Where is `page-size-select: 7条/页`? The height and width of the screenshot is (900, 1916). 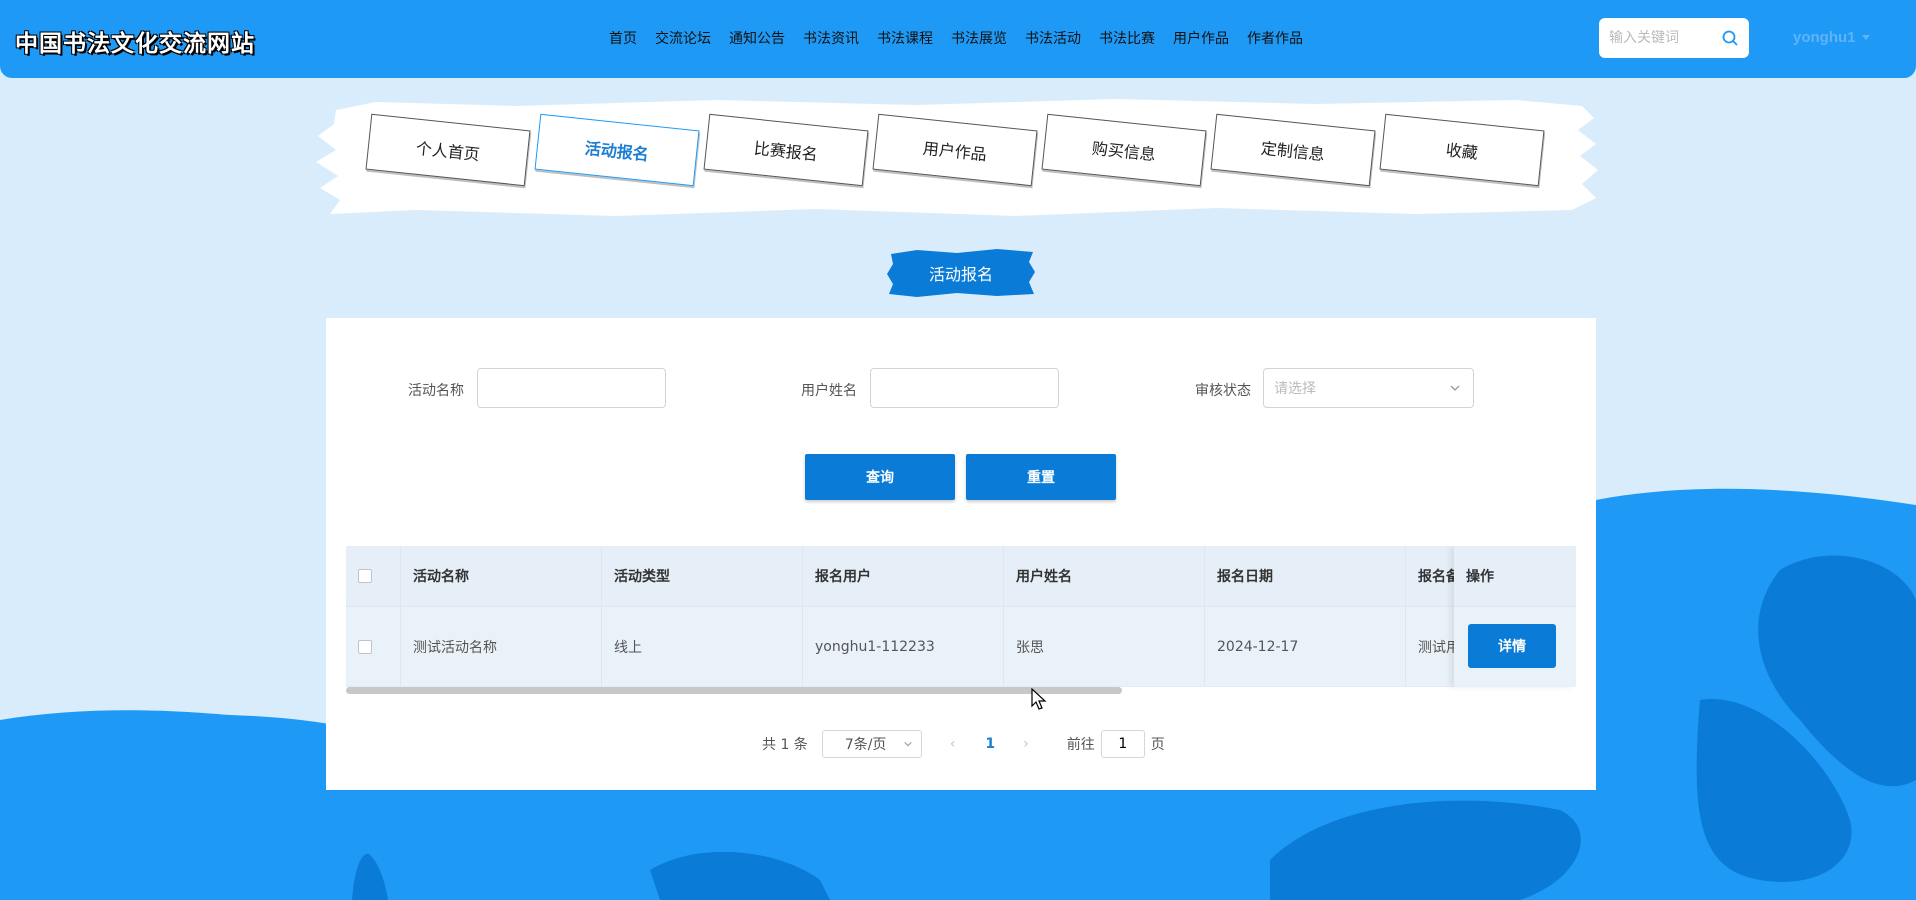
page-size-select: 7条/页 is located at coordinates (871, 744).